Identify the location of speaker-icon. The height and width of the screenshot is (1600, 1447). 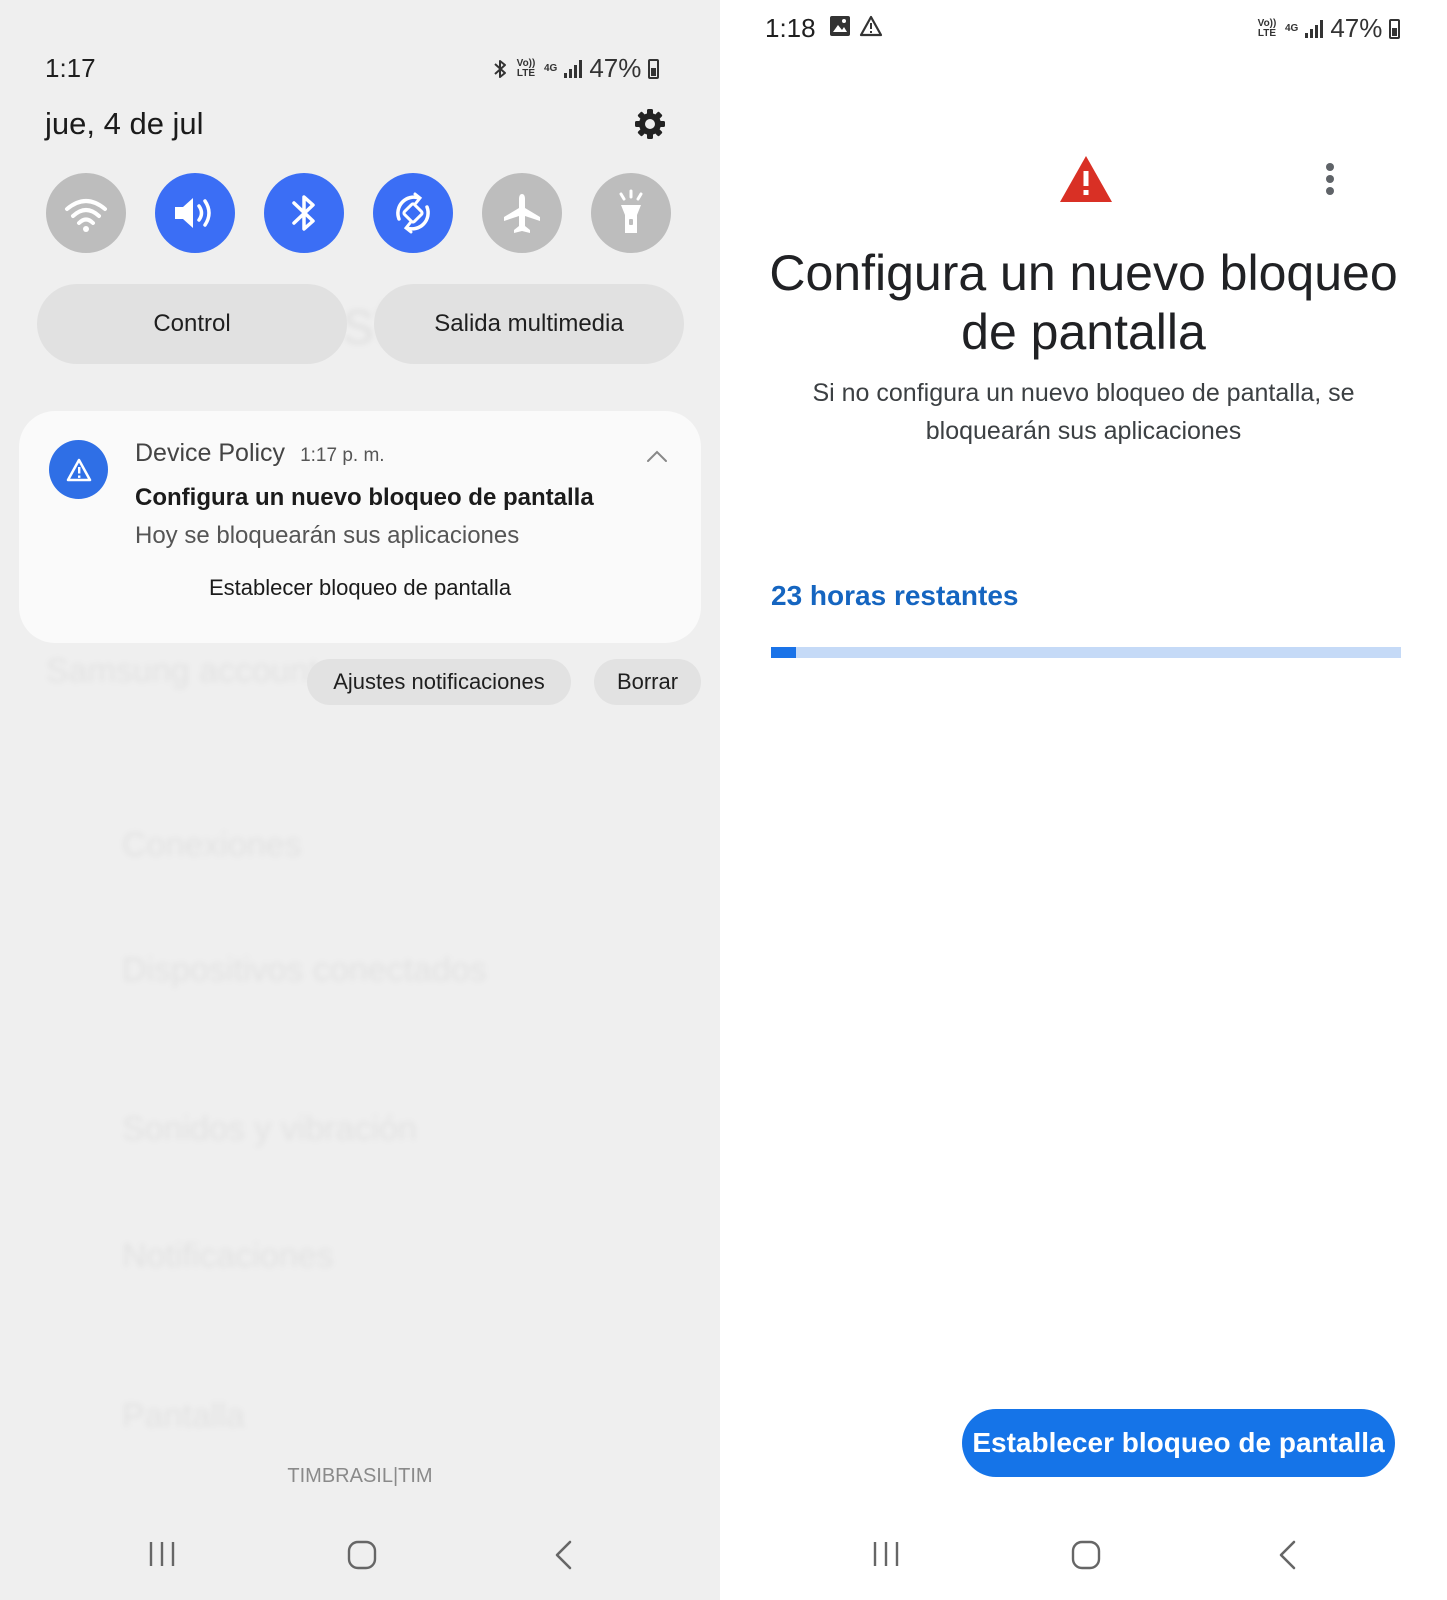
(195, 213).